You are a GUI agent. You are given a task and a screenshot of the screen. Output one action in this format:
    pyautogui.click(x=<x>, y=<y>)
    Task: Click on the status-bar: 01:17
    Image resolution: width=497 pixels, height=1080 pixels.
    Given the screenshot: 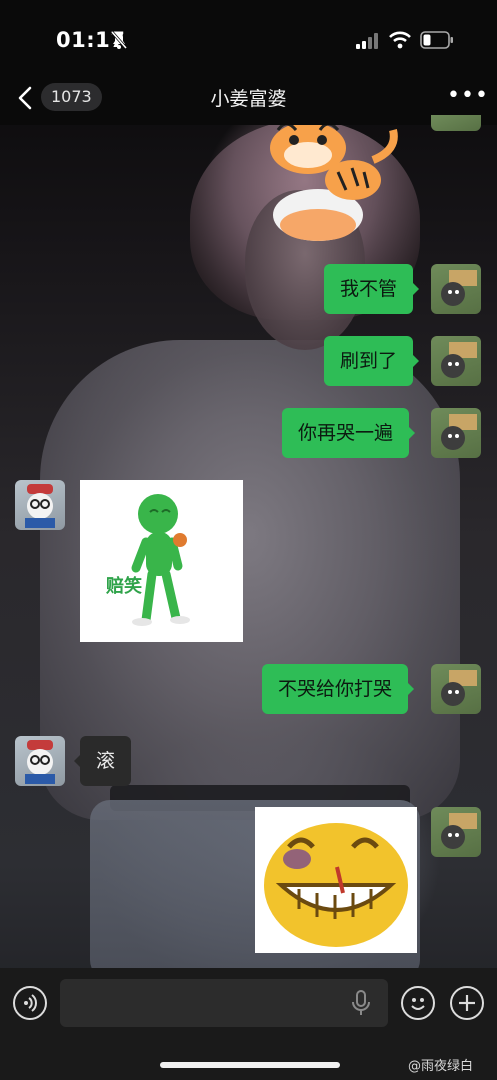 What is the action you would take?
    pyautogui.click(x=248, y=40)
    